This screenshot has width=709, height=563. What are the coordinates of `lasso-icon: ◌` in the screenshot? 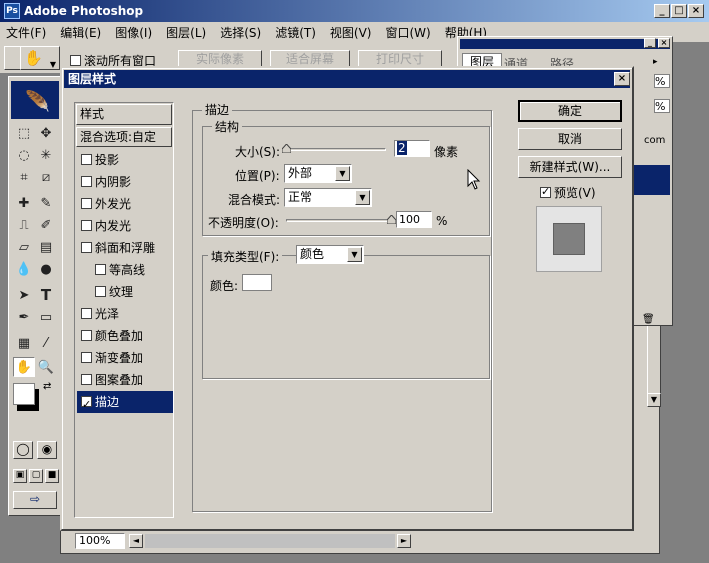 It's located at (24, 155).